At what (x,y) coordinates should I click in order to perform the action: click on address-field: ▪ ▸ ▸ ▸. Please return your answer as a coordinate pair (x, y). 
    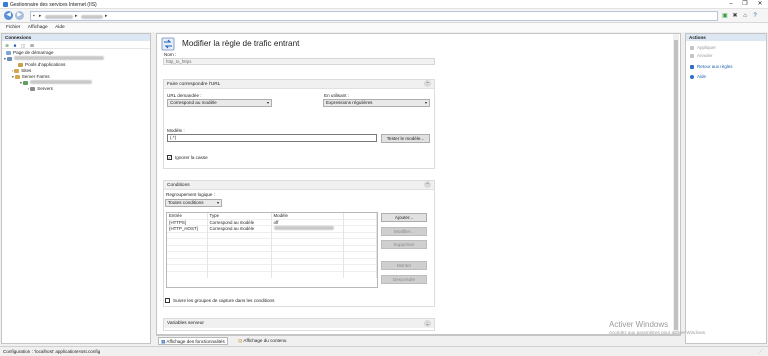
    Looking at the image, I should click on (374, 16).